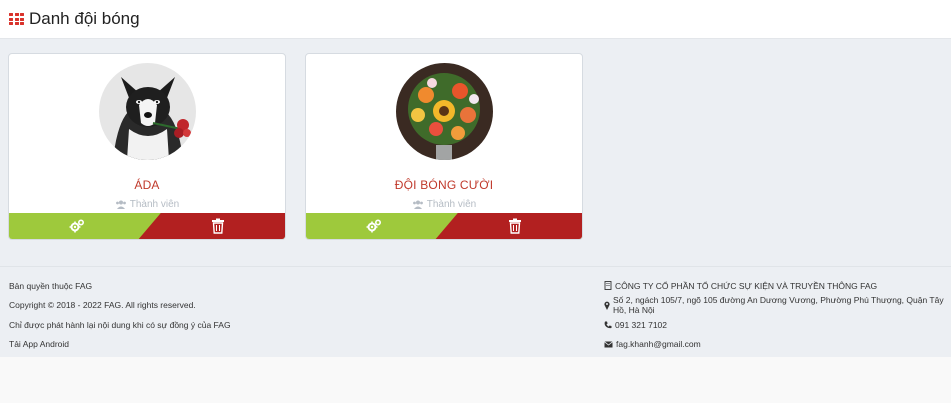 Image resolution: width=951 pixels, height=403 pixels. I want to click on copyright-owner: Bản quyền thuộc FAG, so click(51, 285).